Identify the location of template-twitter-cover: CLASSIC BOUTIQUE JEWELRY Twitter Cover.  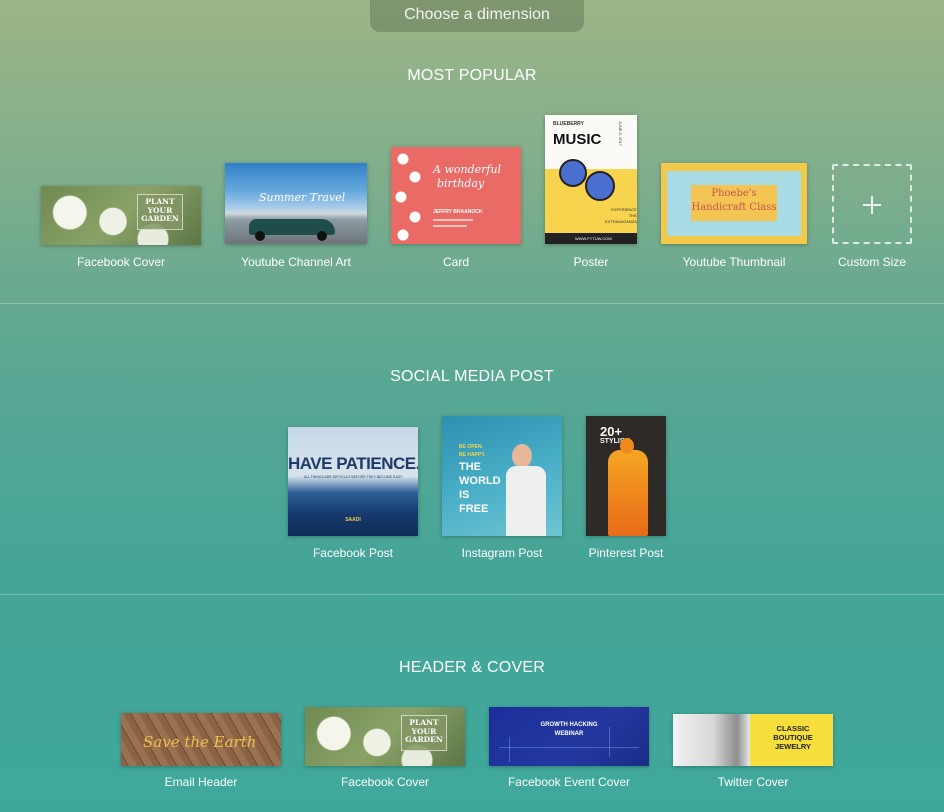
(753, 752).